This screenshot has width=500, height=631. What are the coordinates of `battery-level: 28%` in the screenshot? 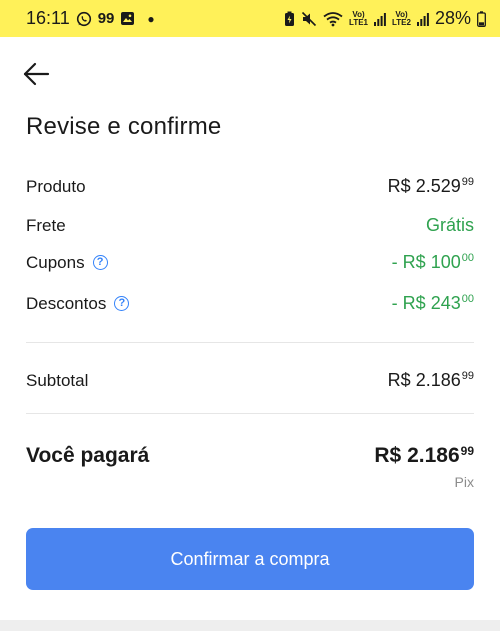 It's located at (452, 18).